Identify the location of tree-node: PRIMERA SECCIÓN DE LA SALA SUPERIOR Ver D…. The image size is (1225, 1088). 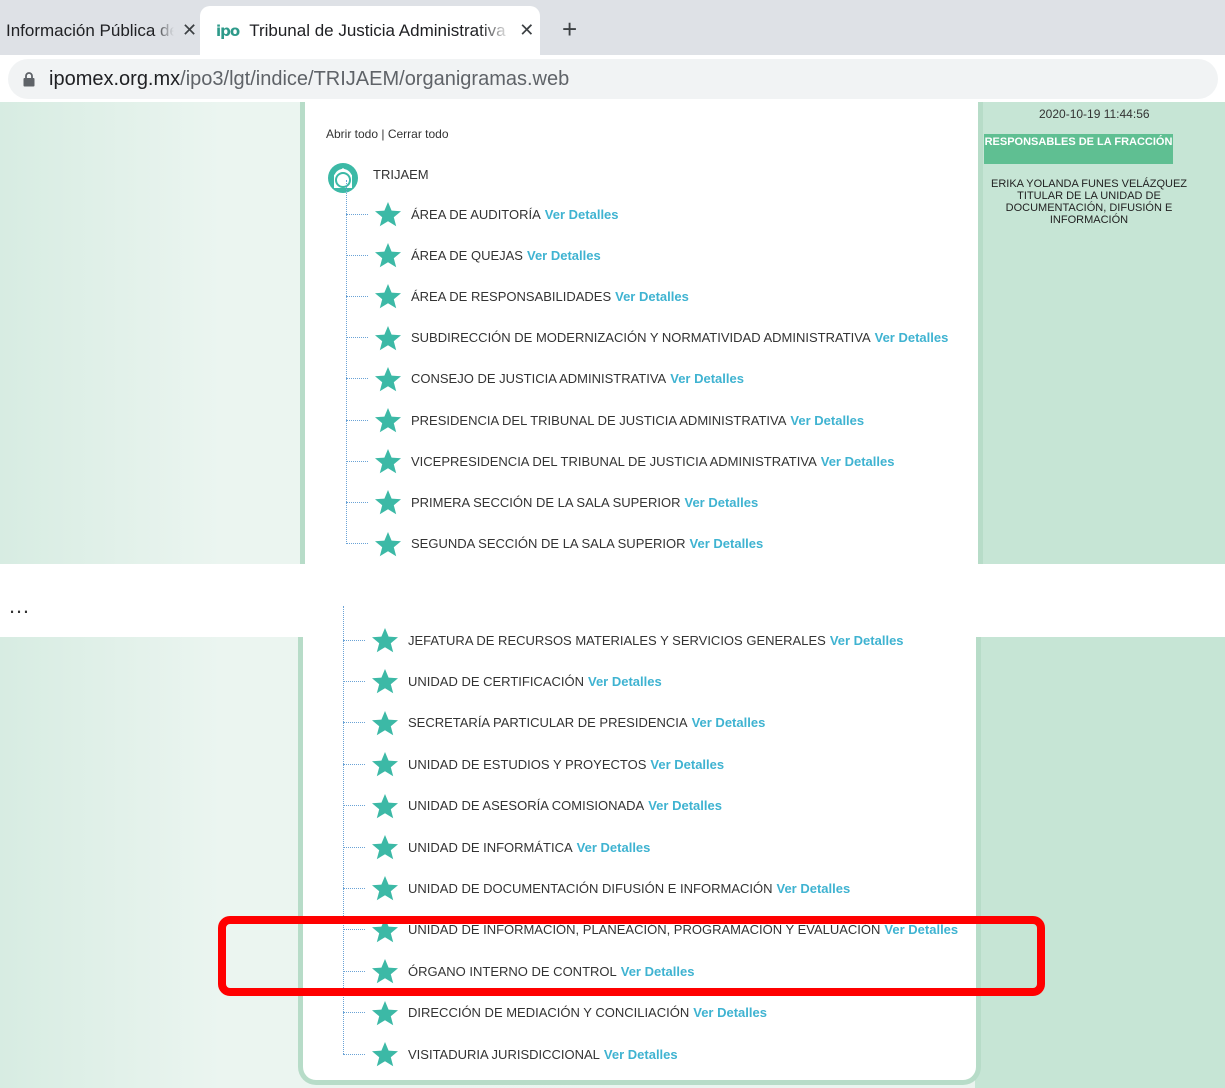
(552, 502).